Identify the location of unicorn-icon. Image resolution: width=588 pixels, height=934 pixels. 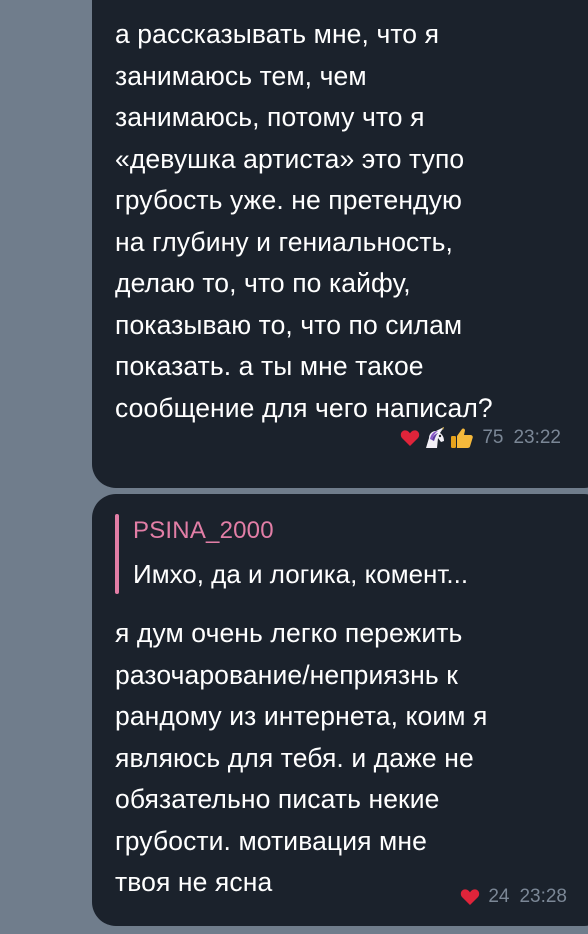
(435, 437).